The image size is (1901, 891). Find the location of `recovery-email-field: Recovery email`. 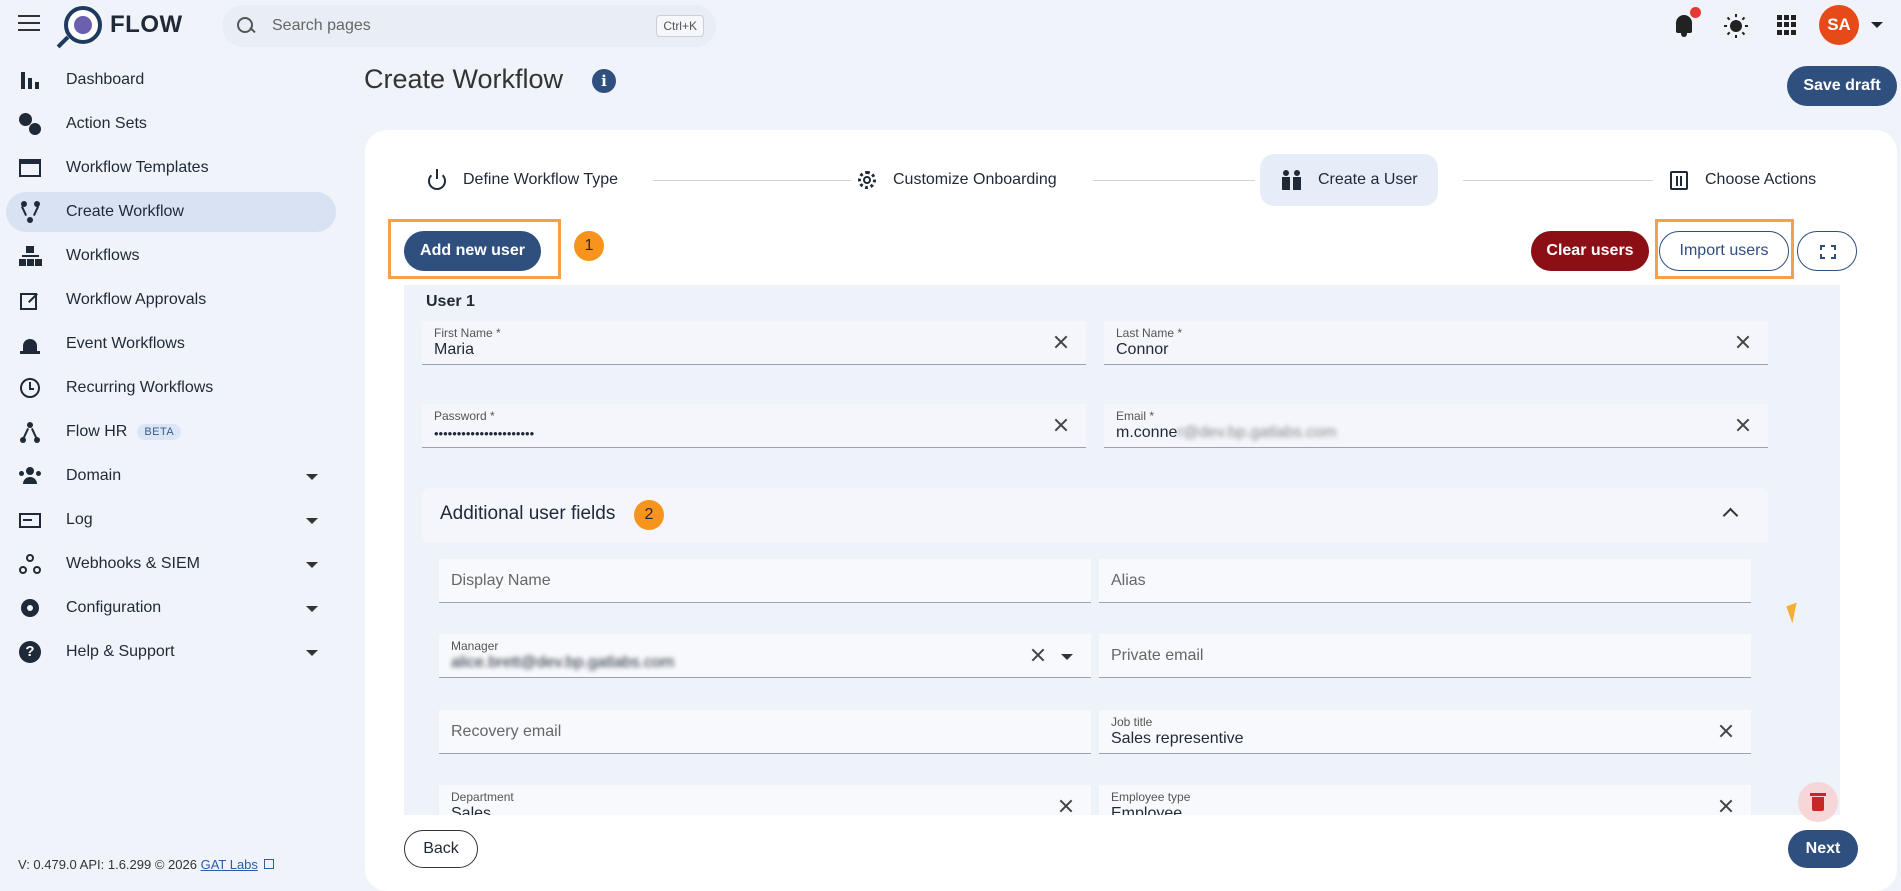

recovery-email-field: Recovery email is located at coordinates (765, 732).